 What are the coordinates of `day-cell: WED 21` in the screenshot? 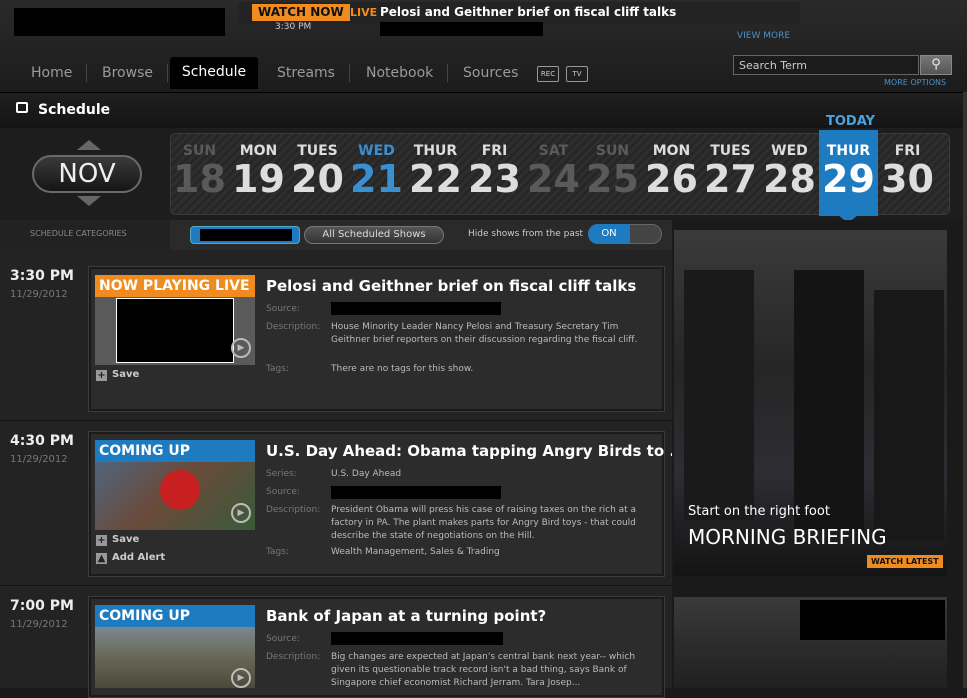 It's located at (376, 167).